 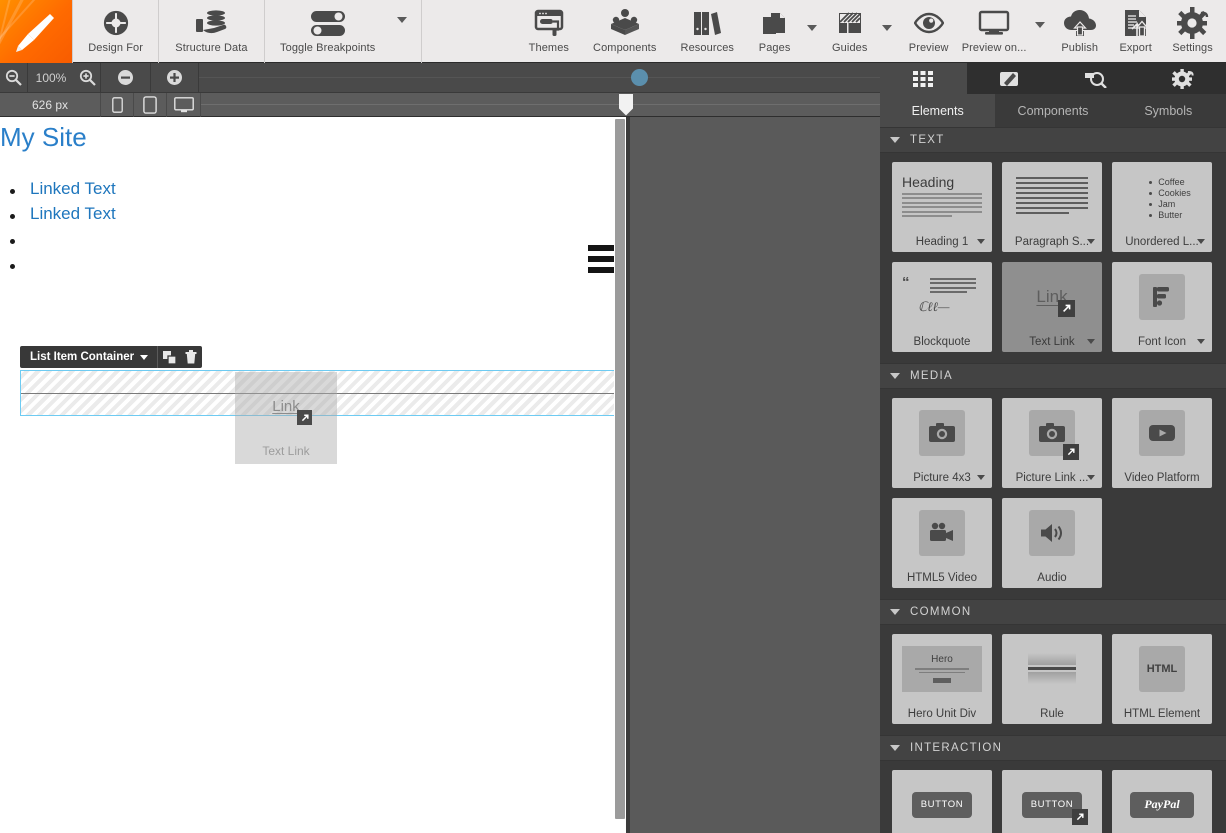 I want to click on element-card-text-link: Link Text Link, so click(x=1052, y=307).